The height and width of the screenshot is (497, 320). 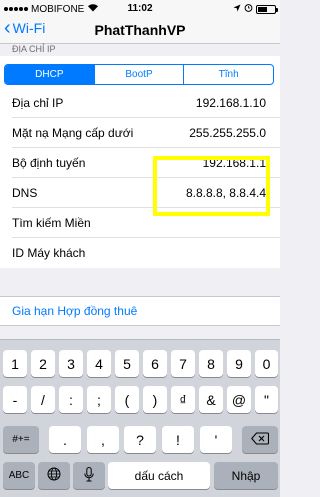 I want to click on segment-label: Tĩnh, so click(x=228, y=74).